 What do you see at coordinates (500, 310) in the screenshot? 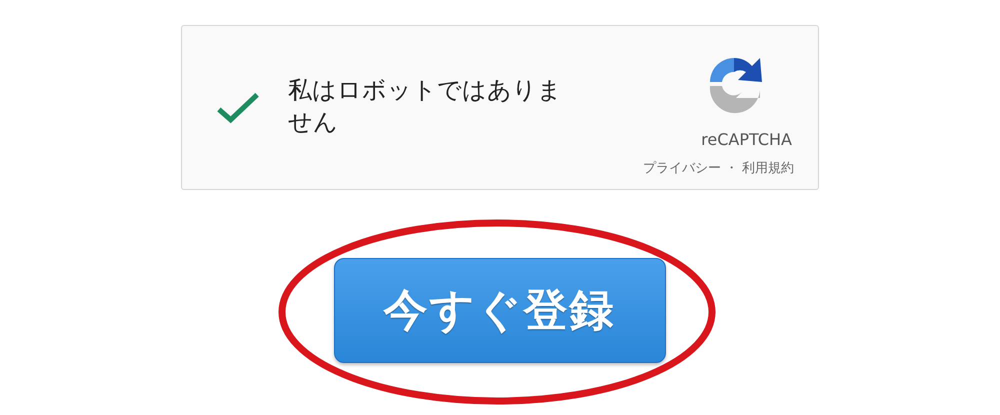
I see `register-button: 今すぐ登録` at bounding box center [500, 310].